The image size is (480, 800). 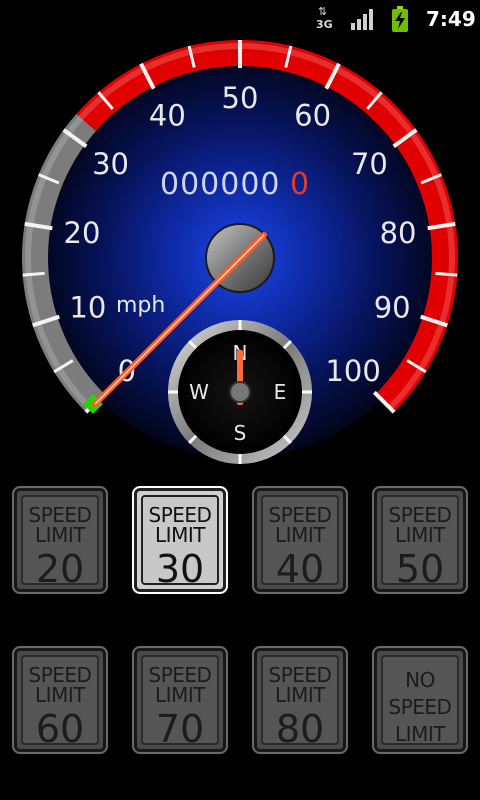 What do you see at coordinates (87, 307) in the screenshot?
I see `scale-label-10: 10` at bounding box center [87, 307].